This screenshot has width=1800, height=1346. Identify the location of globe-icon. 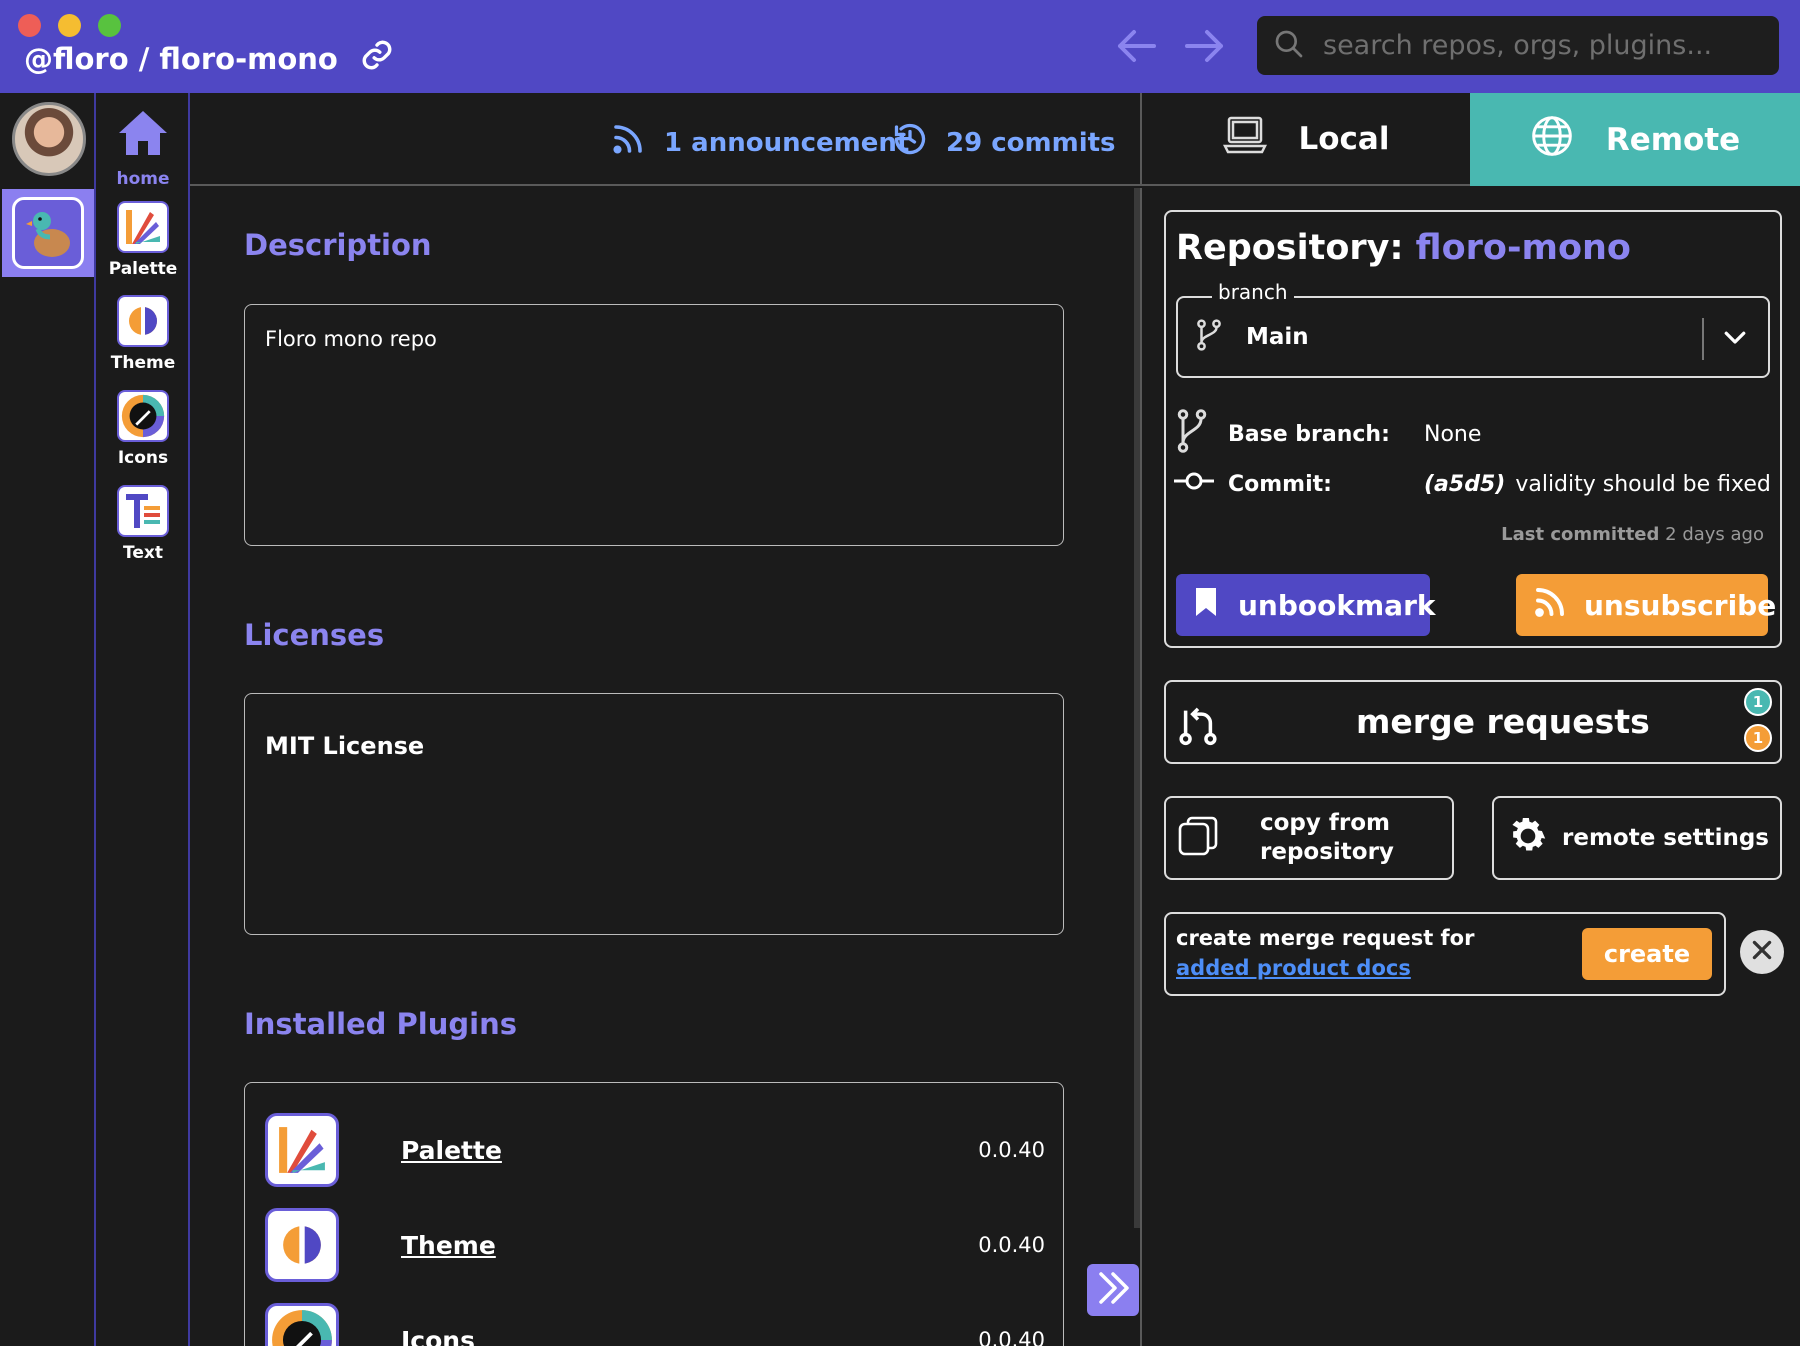
(1552, 140).